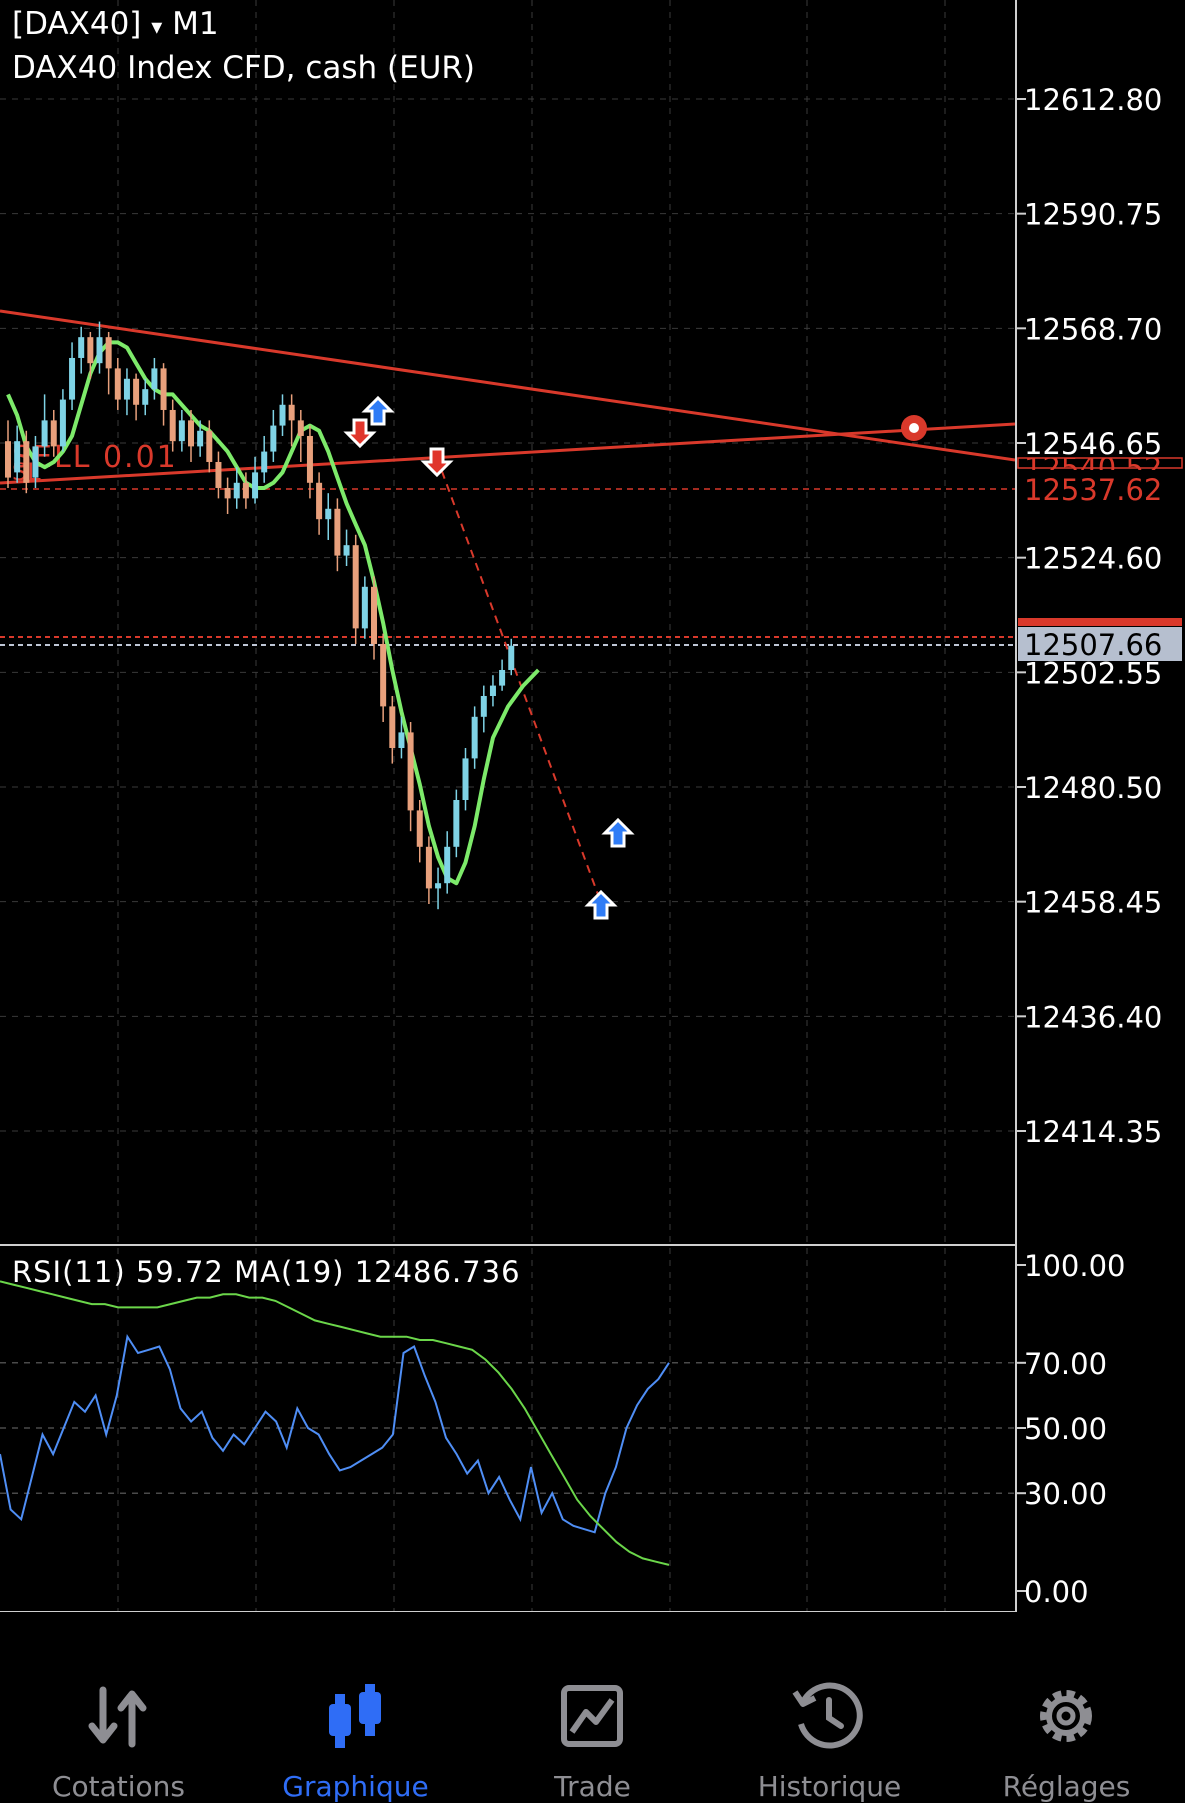 This screenshot has width=1185, height=1803. I want to click on tab-historique: Historique, so click(829, 1707).